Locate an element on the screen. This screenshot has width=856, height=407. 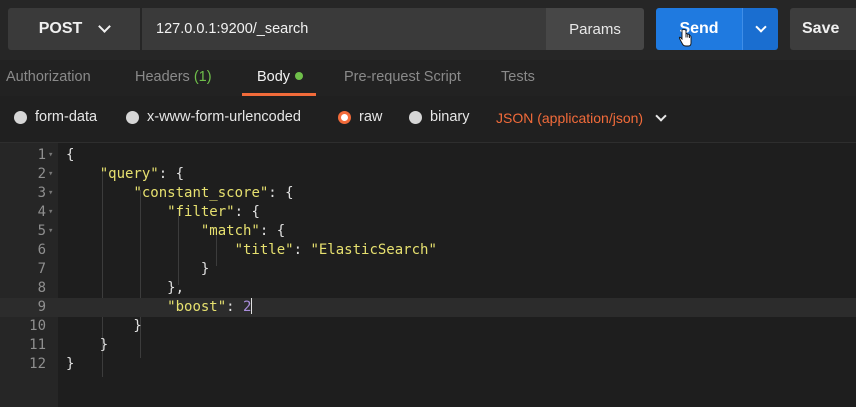
code-line: 12} is located at coordinates (428, 364).